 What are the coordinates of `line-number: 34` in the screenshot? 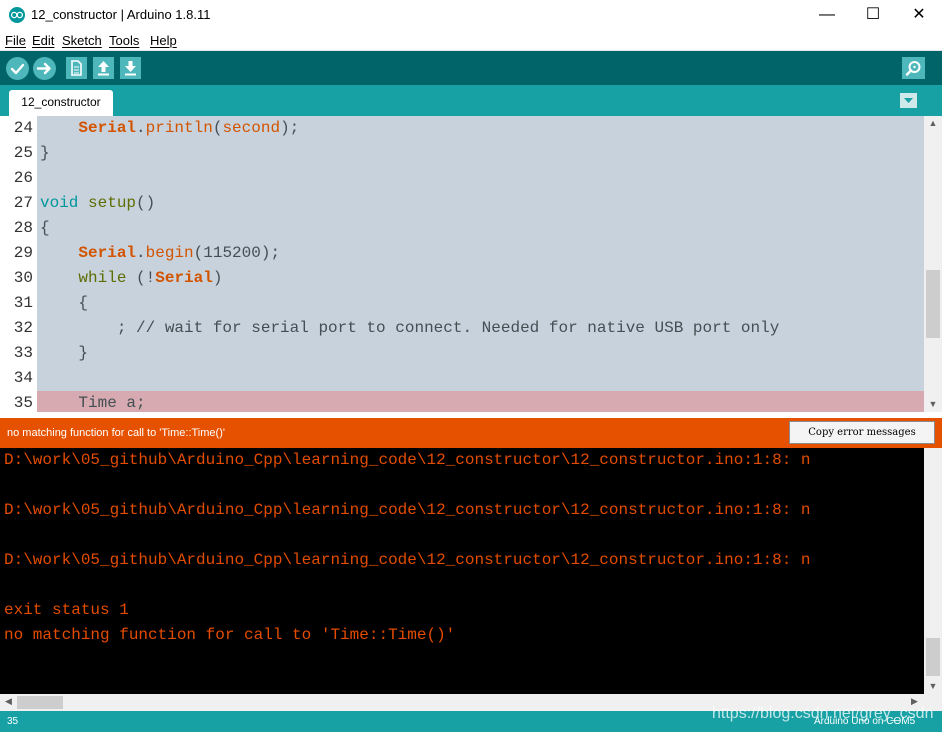 It's located at (23, 378).